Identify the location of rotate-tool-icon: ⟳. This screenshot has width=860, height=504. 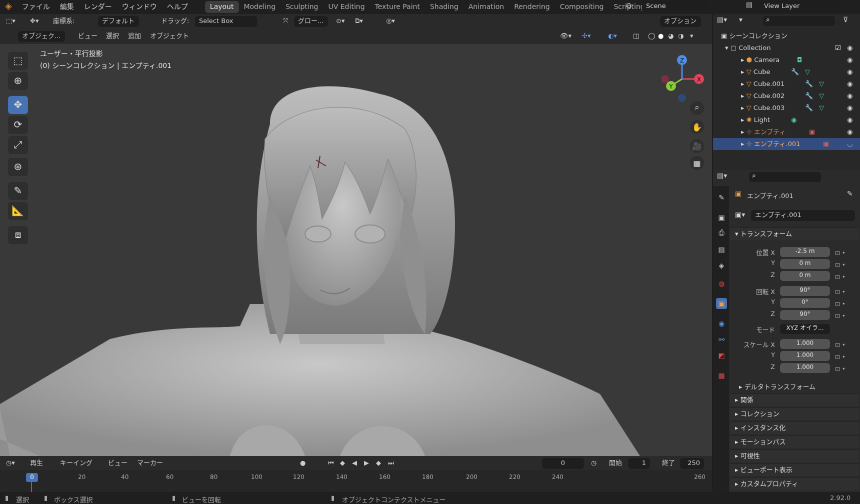
(18, 125).